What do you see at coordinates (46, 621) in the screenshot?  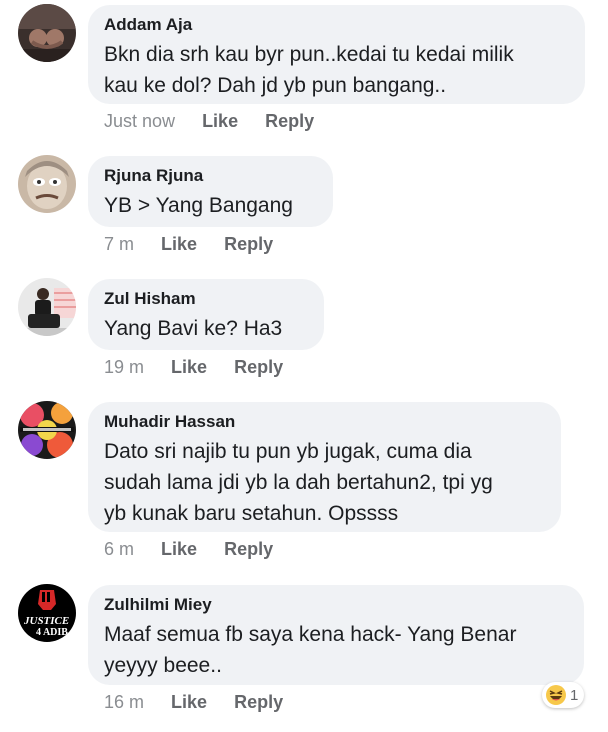 I see `avatar-text-line: JUSTICE` at bounding box center [46, 621].